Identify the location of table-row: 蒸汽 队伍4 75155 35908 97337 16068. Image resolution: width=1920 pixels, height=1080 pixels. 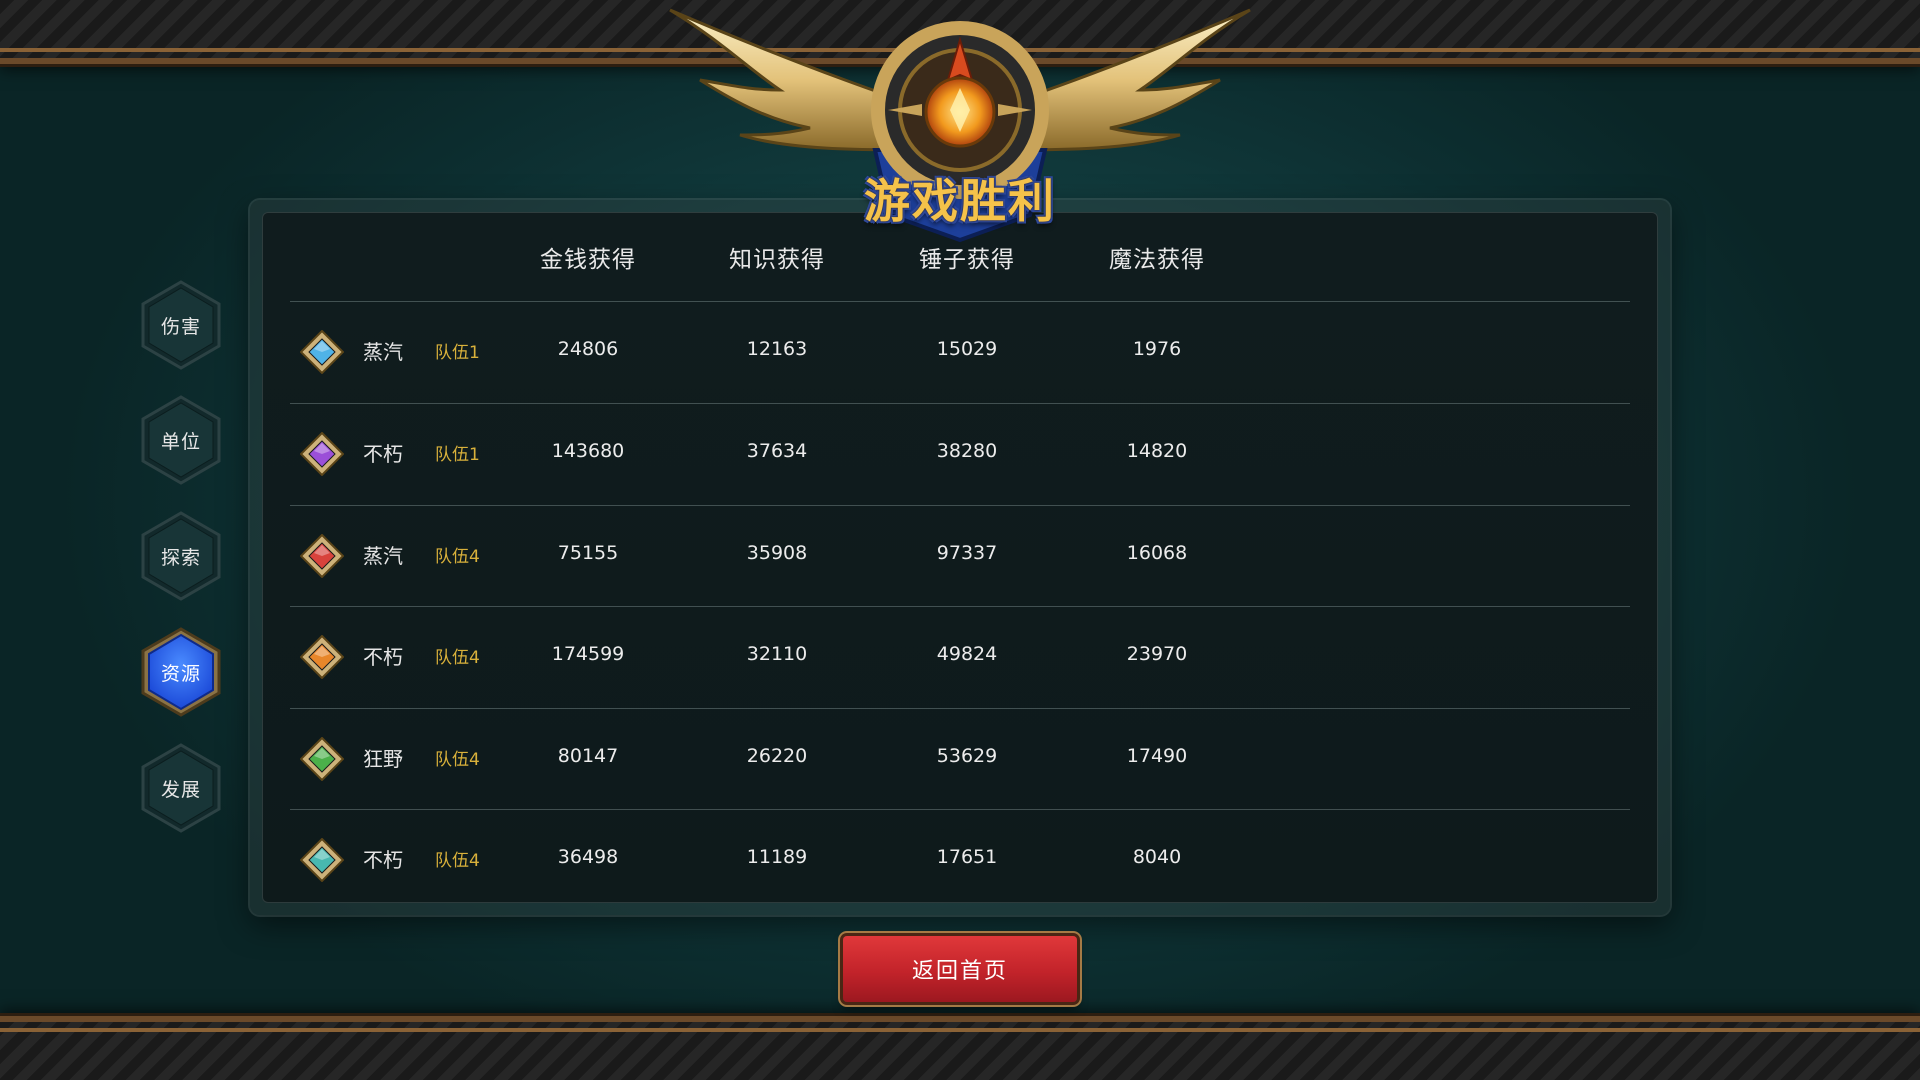
(960, 554).